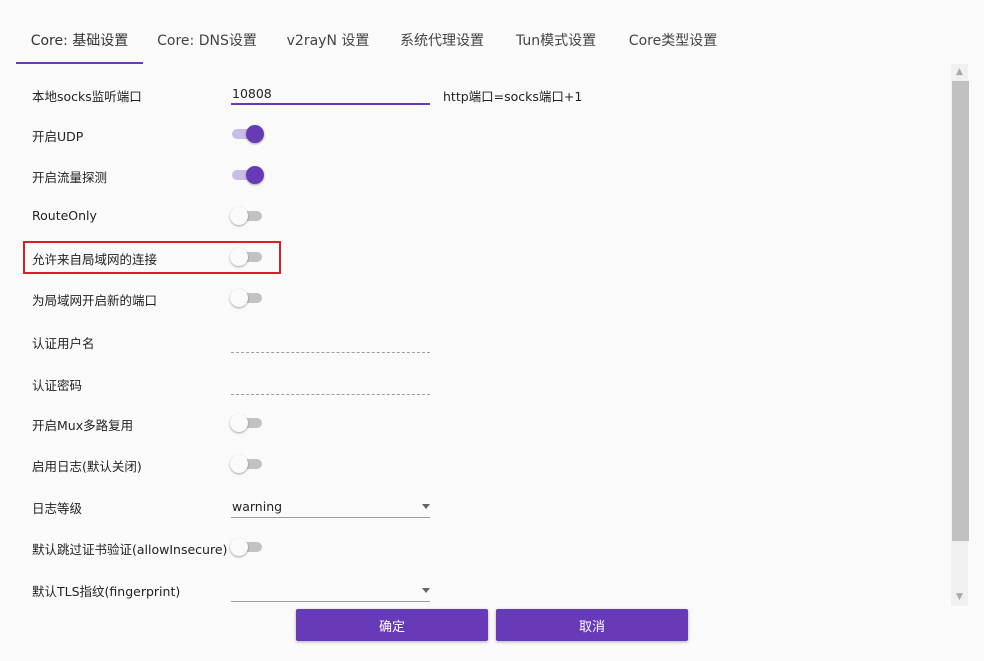  Describe the element at coordinates (257, 506) in the screenshot. I see `log-level-value: warning` at that location.